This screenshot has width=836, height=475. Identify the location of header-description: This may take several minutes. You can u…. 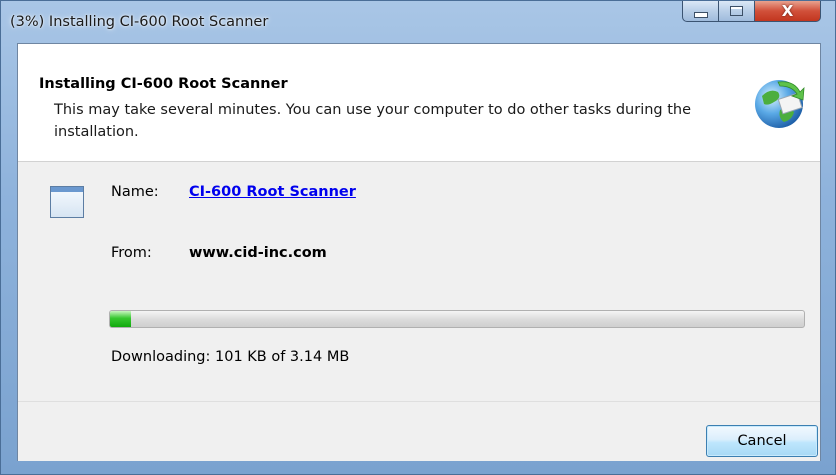
(373, 121).